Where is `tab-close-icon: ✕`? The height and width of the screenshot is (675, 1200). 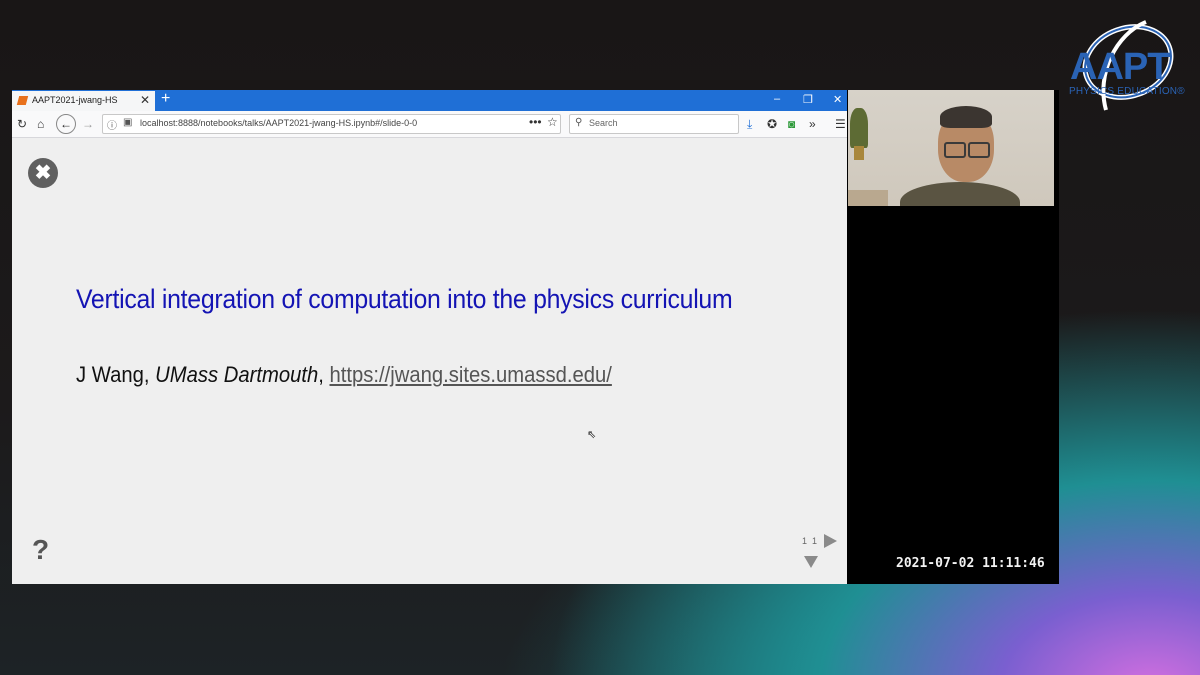 tab-close-icon: ✕ is located at coordinates (145, 100).